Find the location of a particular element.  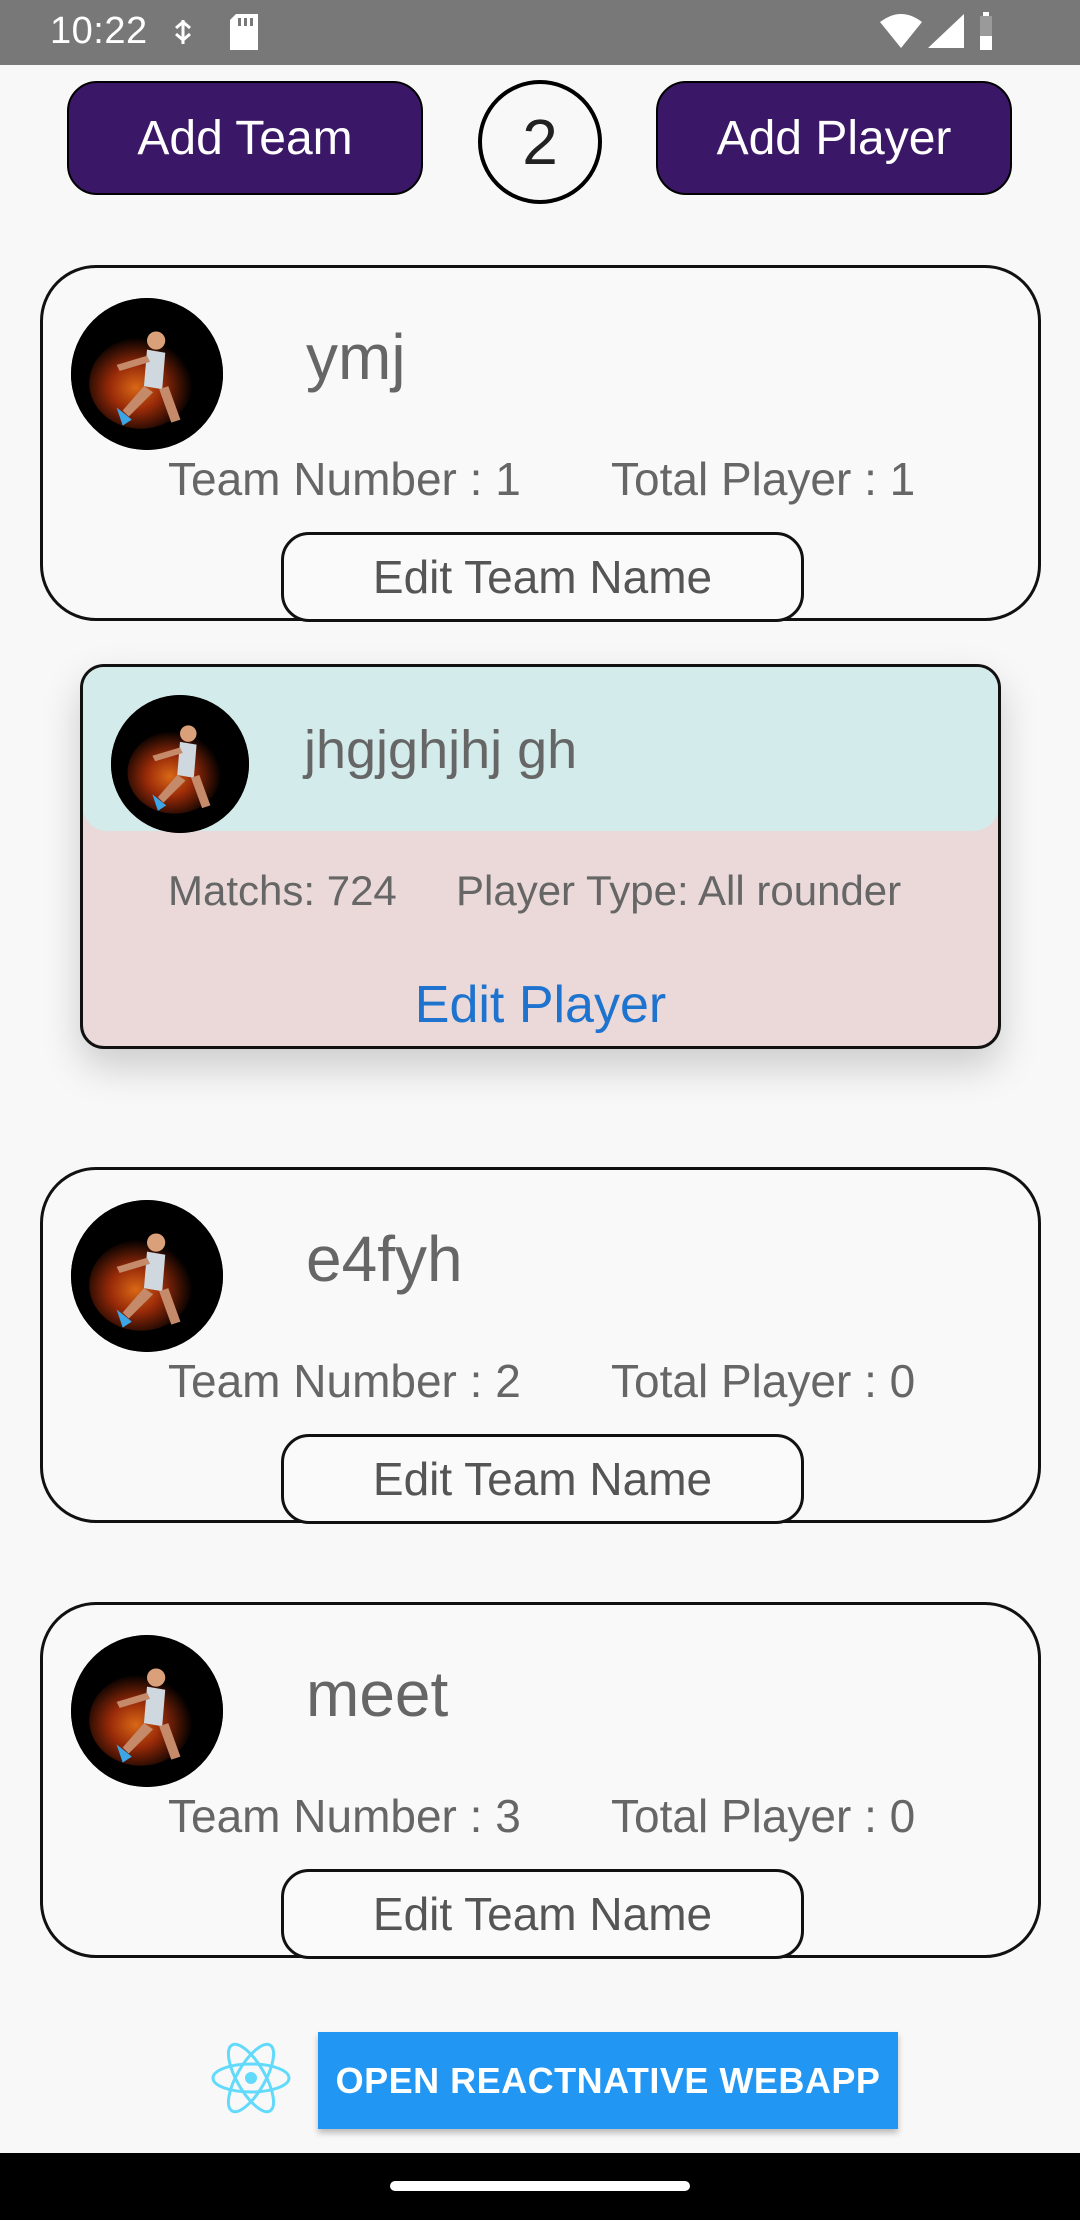

status-bar: 10:22 is located at coordinates (540, 32).